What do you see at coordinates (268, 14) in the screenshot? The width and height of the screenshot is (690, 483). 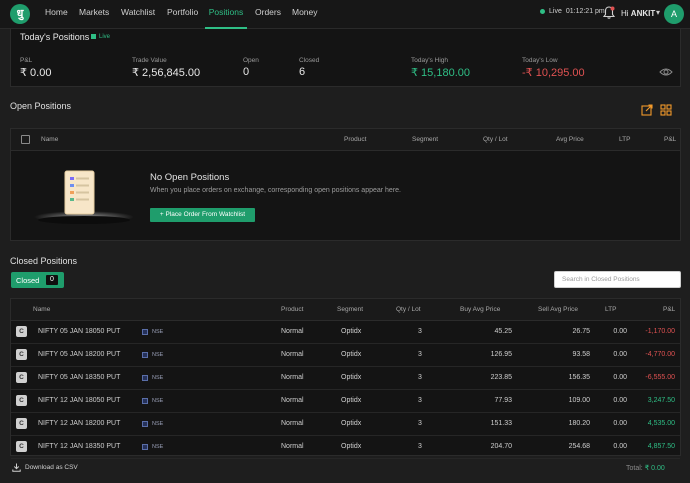 I see `nav-orders: Orders` at bounding box center [268, 14].